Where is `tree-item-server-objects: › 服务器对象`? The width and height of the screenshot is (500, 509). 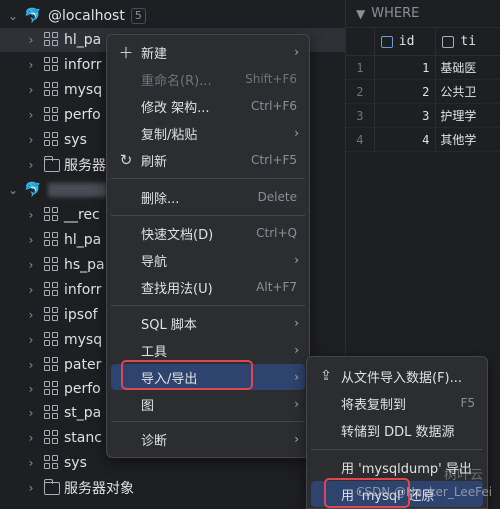
tree-item-server-objects: › 服务器对象 is located at coordinates (172, 488).